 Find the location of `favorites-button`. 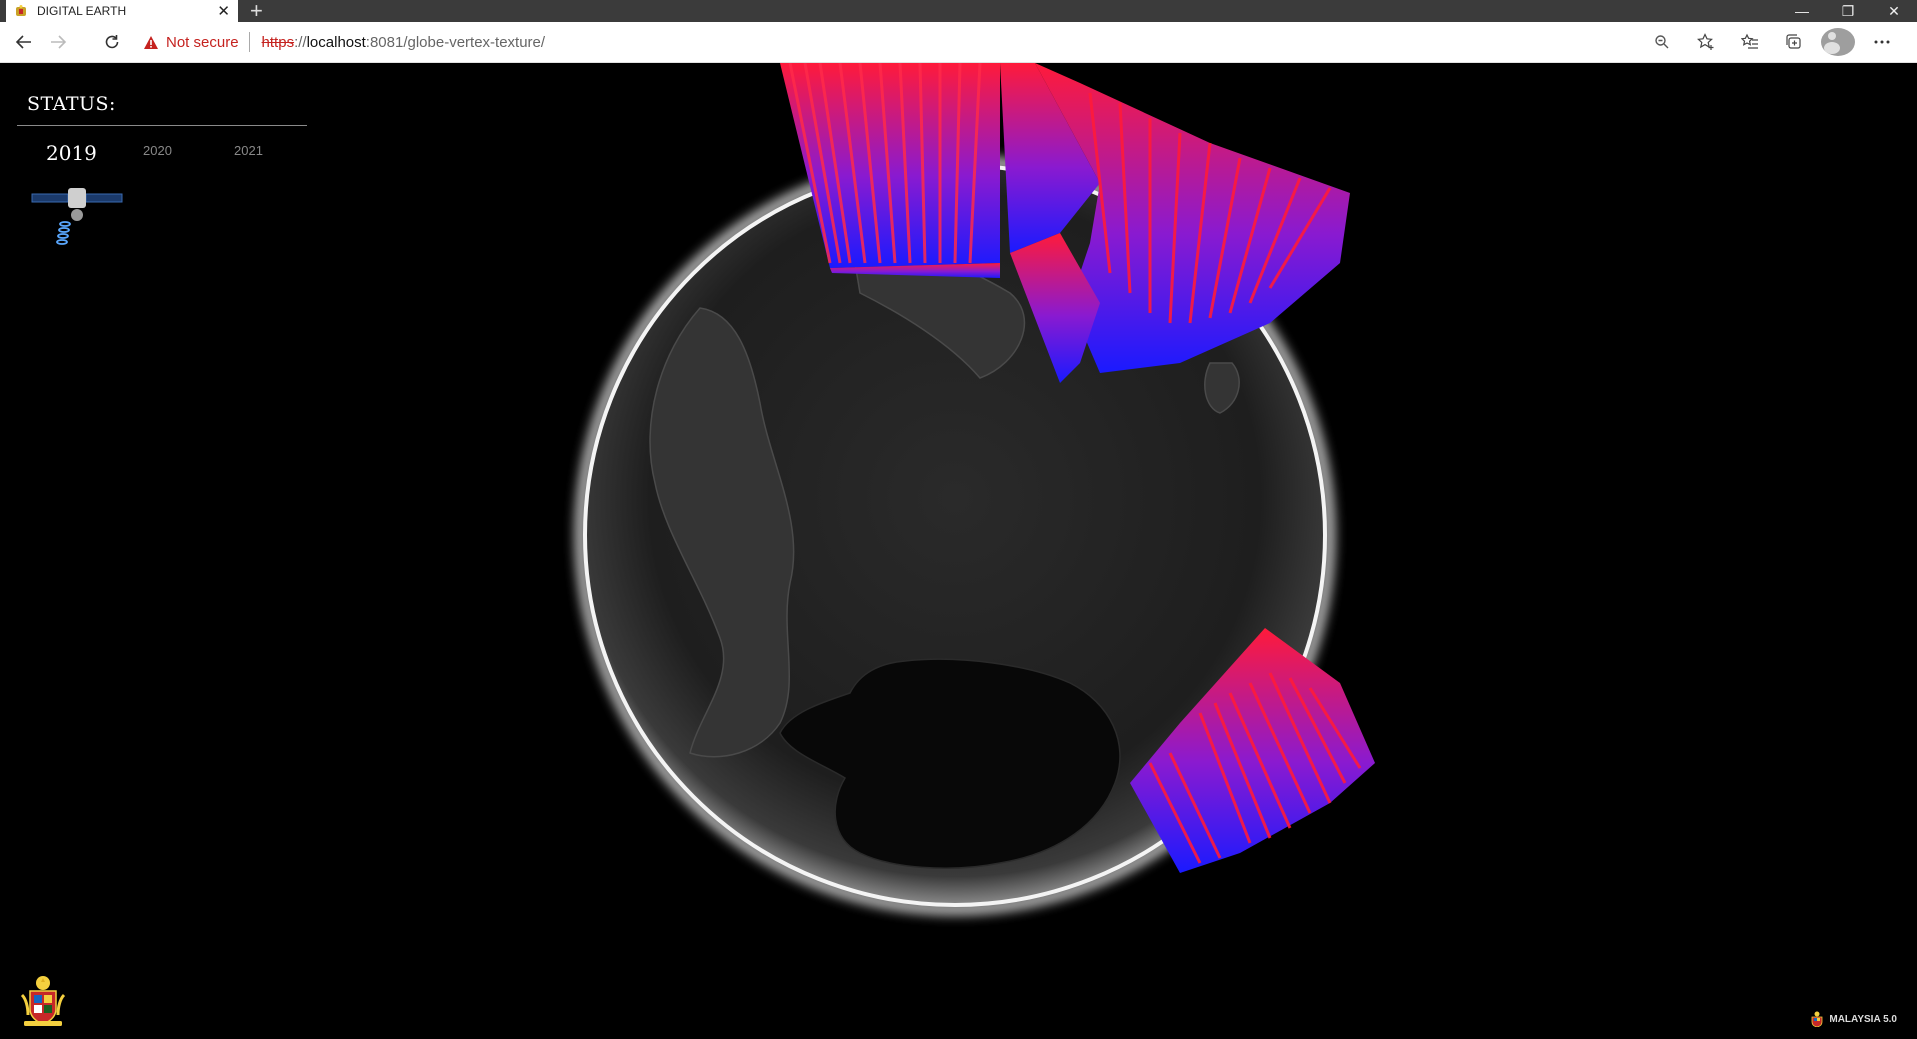

favorites-button is located at coordinates (1750, 42).